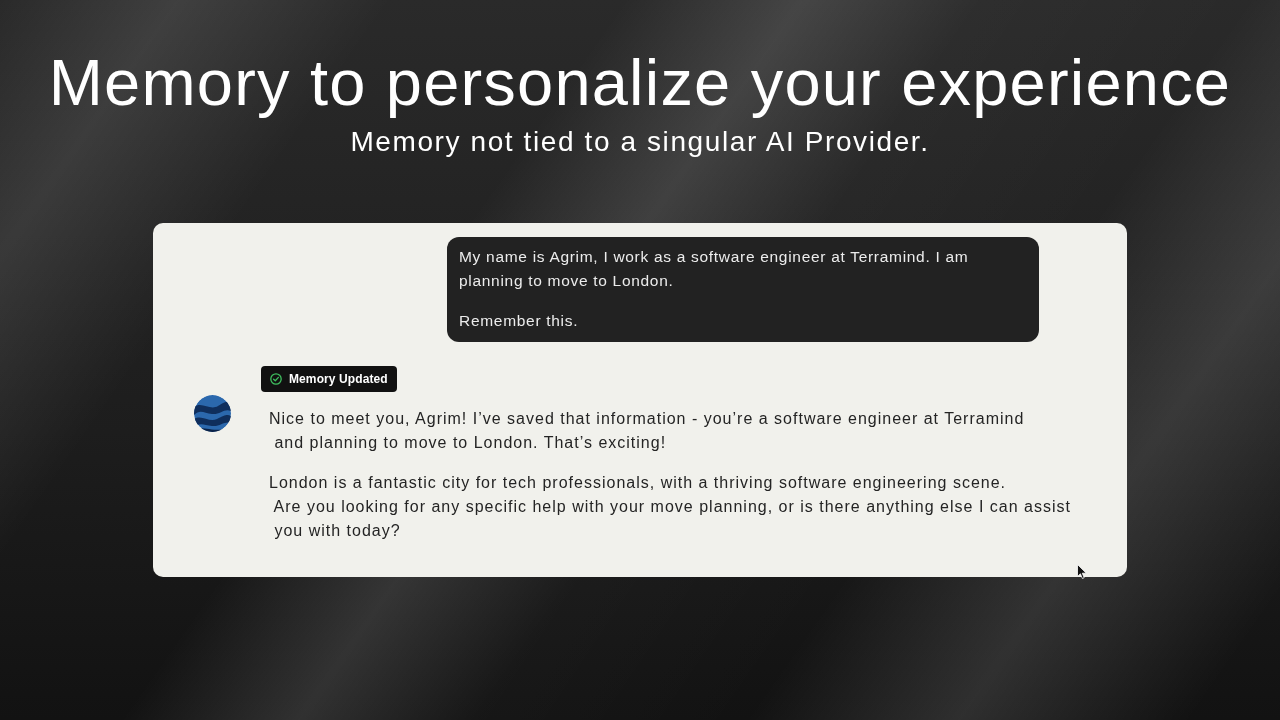  What do you see at coordinates (519, 321) in the screenshot?
I see `message-text: Remember this.` at bounding box center [519, 321].